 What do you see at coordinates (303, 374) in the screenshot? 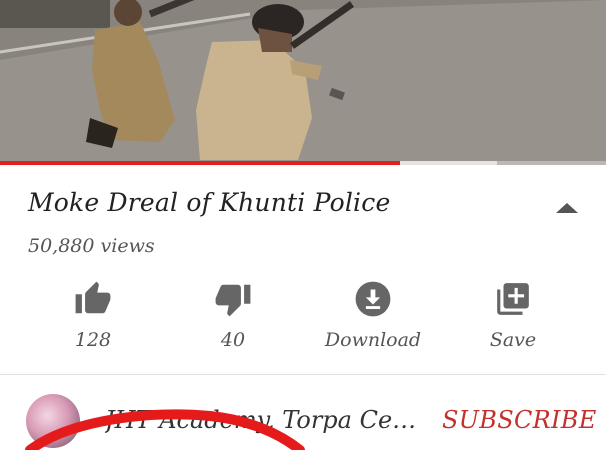
I see `divider` at bounding box center [303, 374].